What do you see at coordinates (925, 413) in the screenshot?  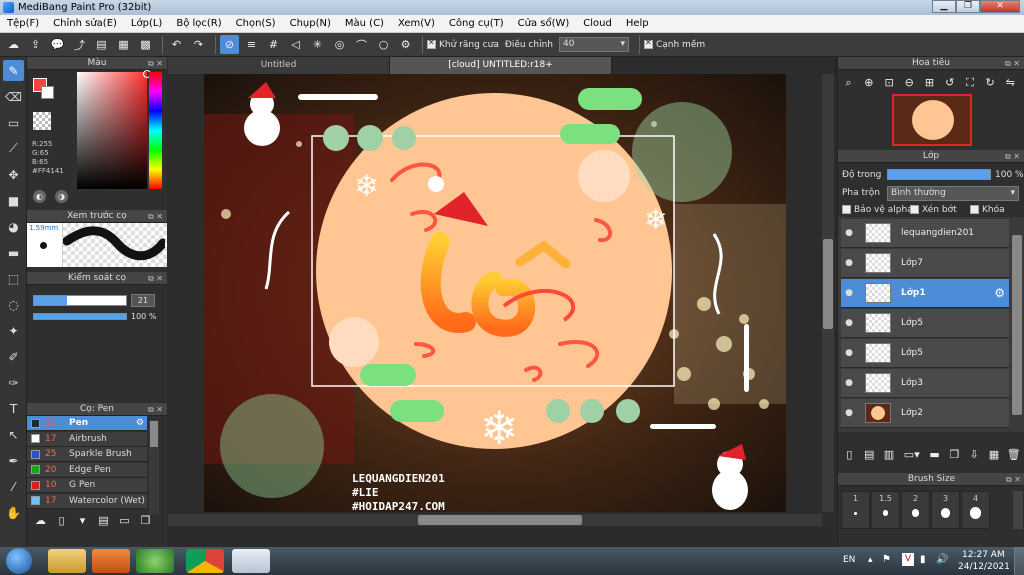 I see `layer-item: ● Lớp2` at bounding box center [925, 413].